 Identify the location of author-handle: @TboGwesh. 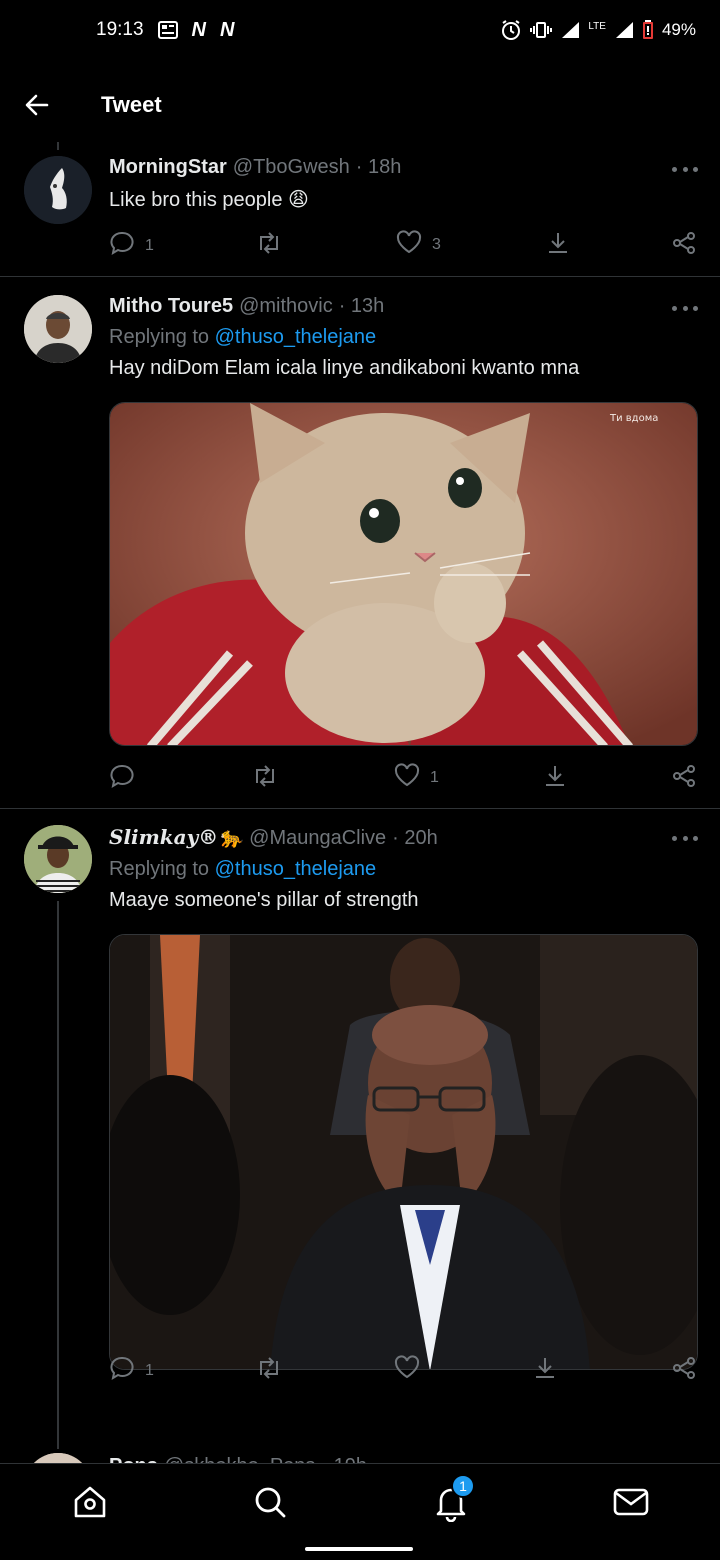
(291, 167).